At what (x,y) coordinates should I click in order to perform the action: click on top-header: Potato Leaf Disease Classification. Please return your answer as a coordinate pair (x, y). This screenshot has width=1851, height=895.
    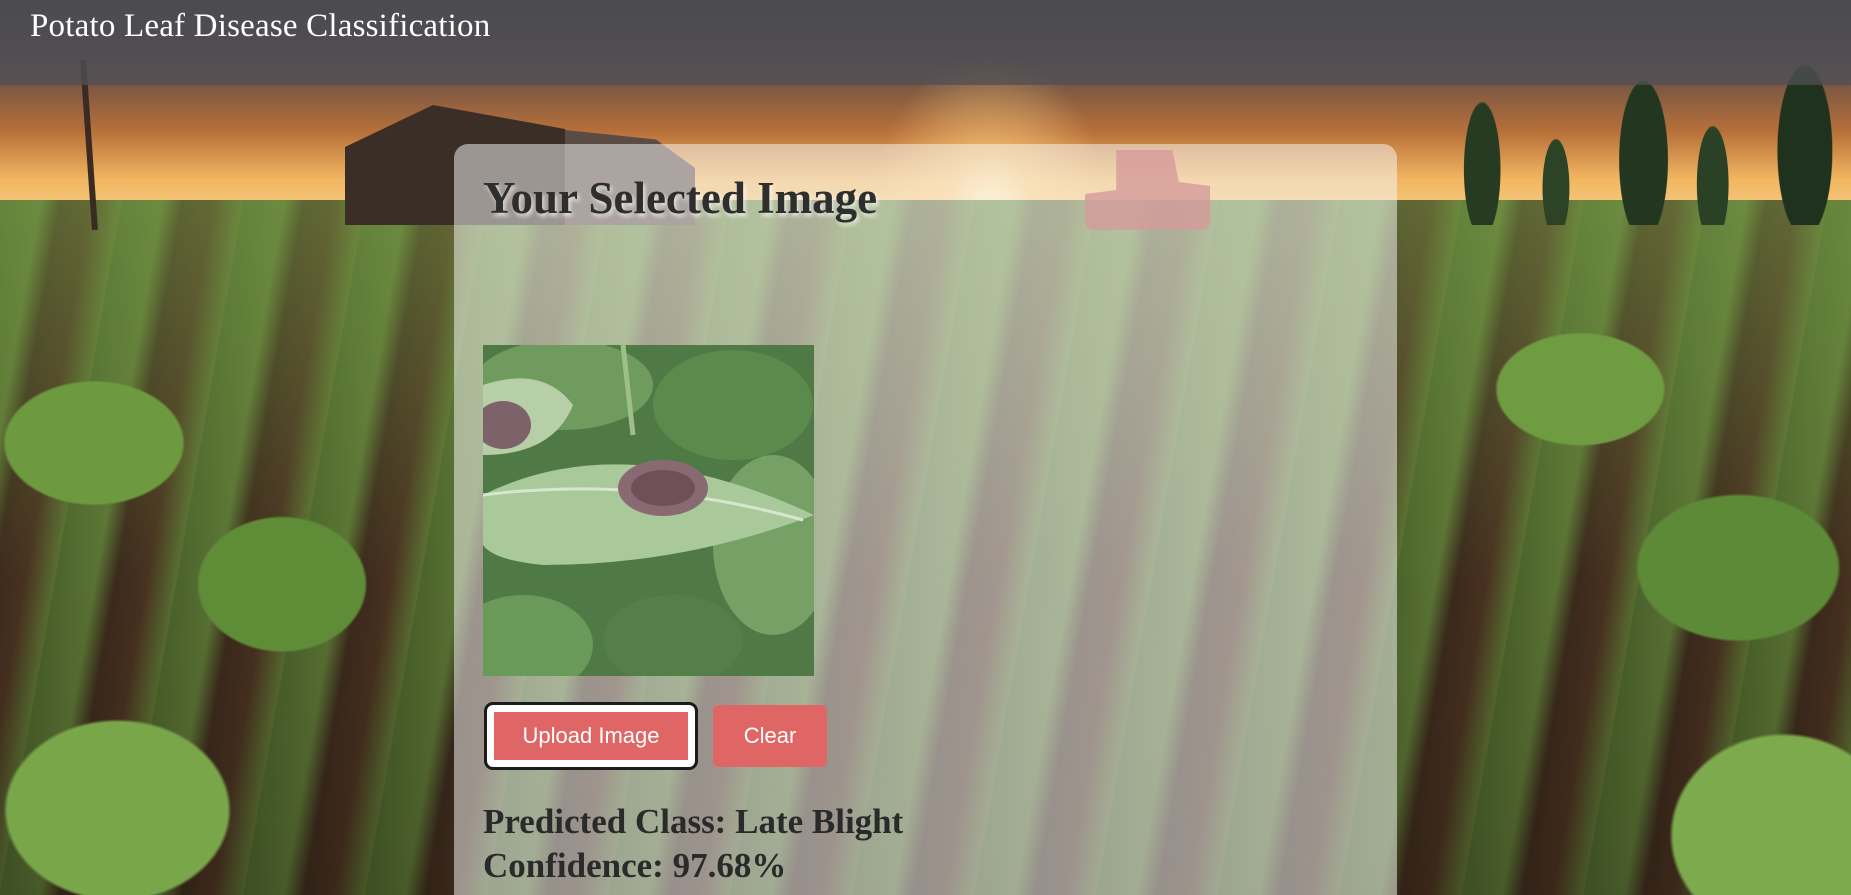
    Looking at the image, I should click on (925, 42).